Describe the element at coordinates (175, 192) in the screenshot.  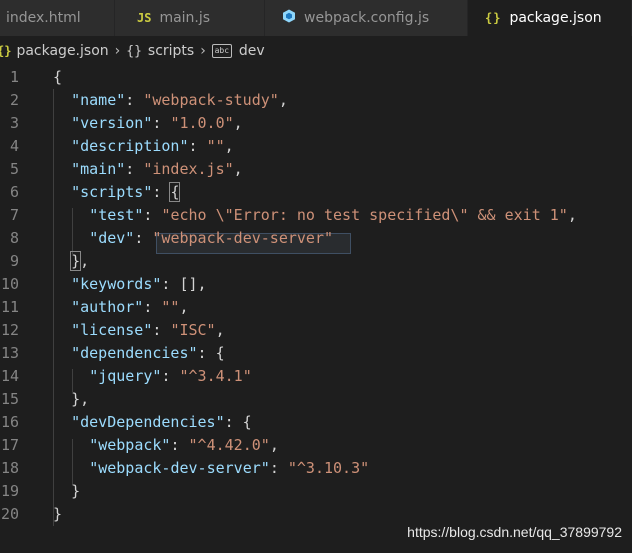
I see `json-punctuation: {` at that location.